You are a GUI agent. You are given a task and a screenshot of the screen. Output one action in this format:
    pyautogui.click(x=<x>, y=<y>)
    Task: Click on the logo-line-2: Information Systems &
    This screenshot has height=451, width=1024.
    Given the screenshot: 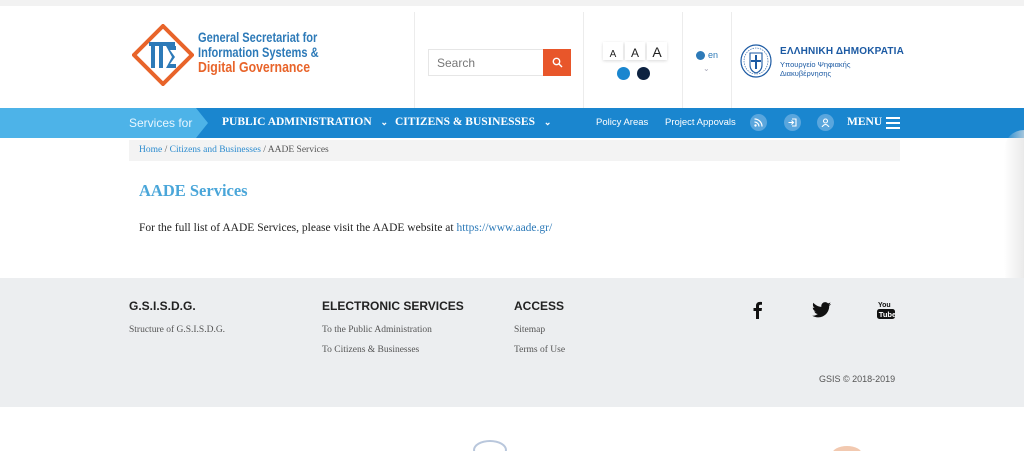 What is the action you would take?
    pyautogui.click(x=258, y=52)
    